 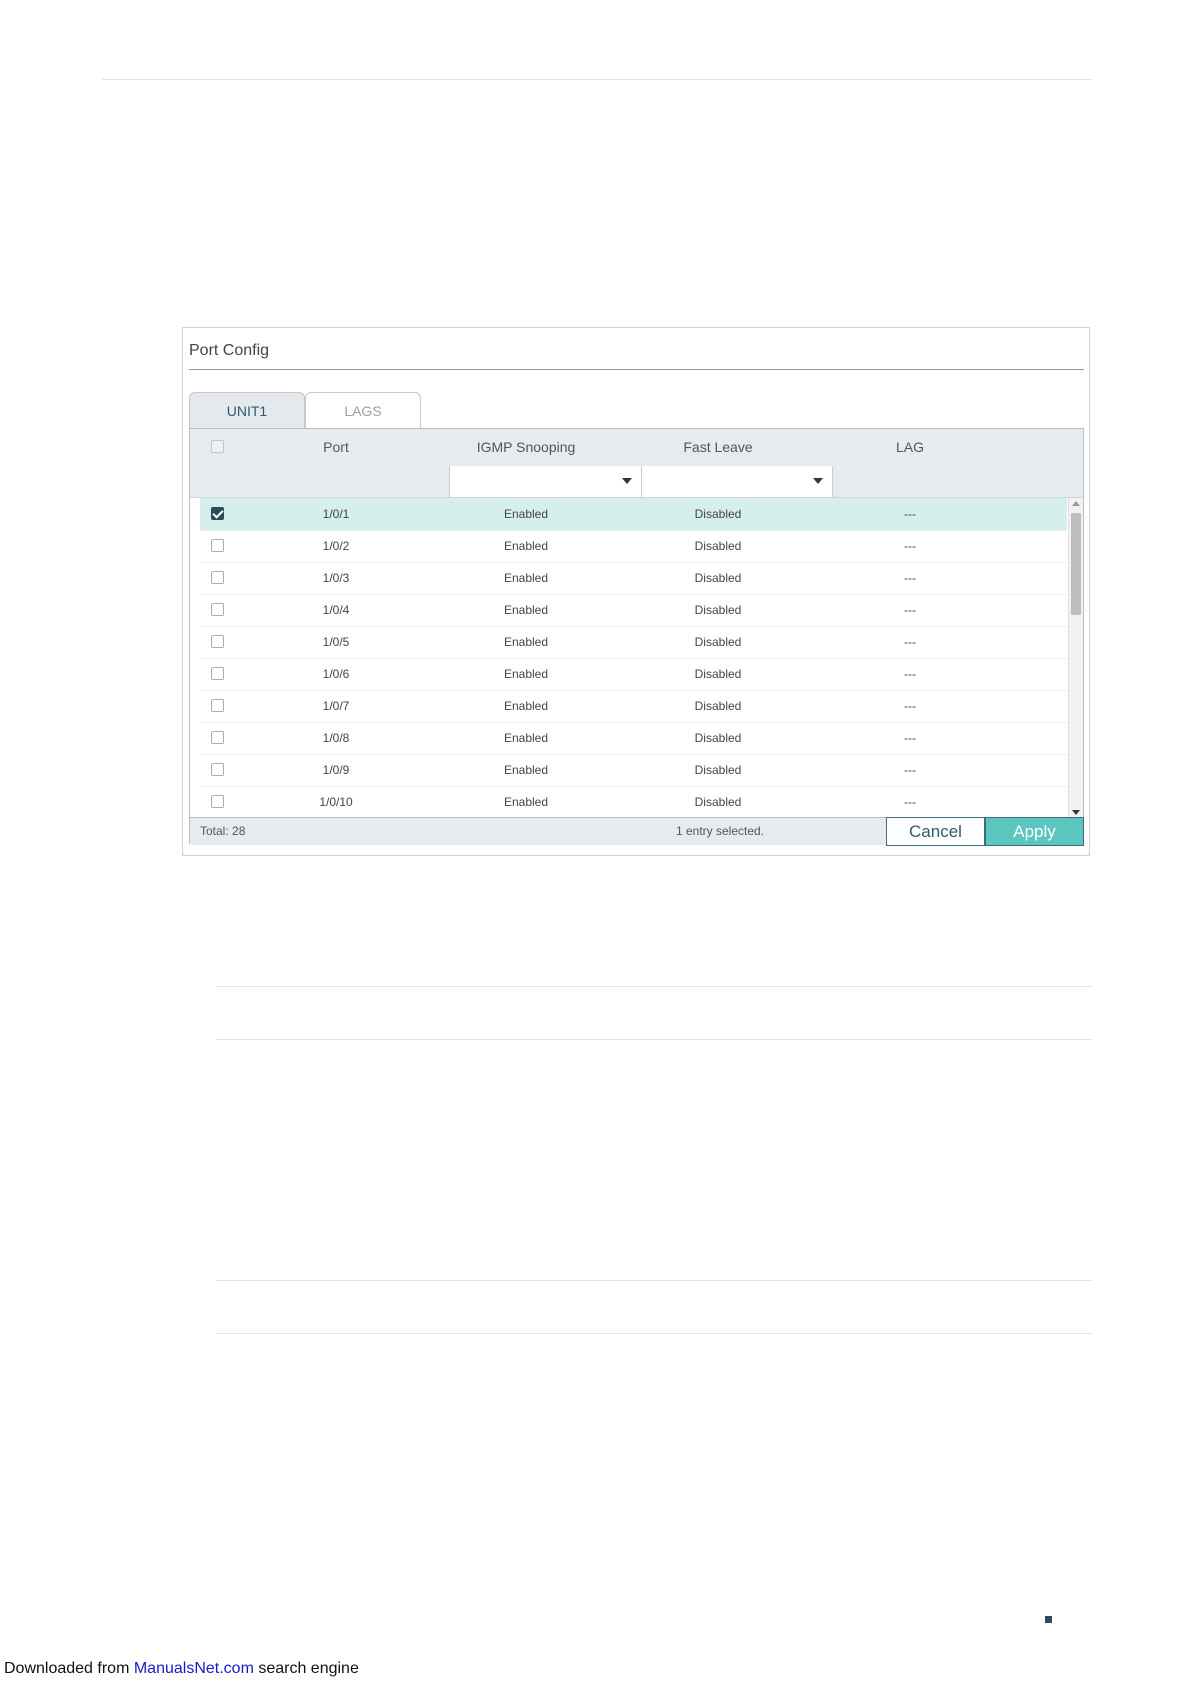 I want to click on fast-leave-filter-select, so click(x=737, y=481).